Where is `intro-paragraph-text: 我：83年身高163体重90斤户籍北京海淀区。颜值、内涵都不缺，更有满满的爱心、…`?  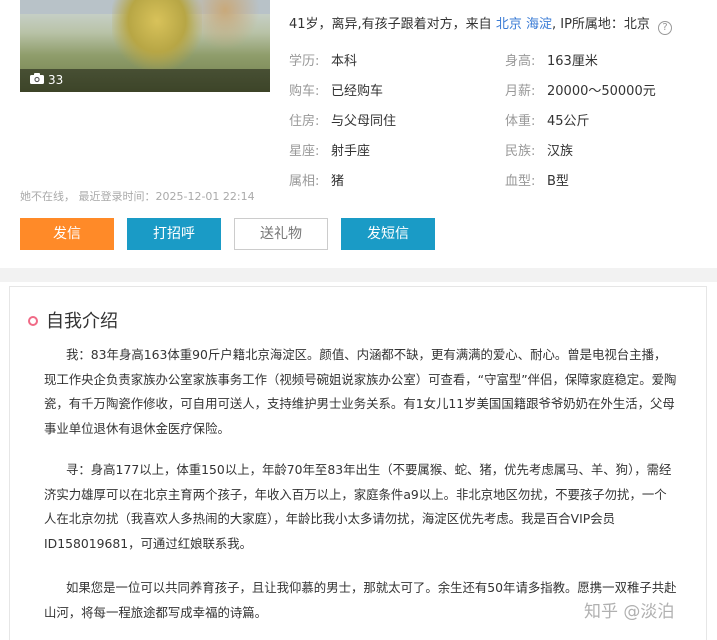
intro-paragraph-text: 我：83年身高163体重90斤户籍北京海淀区。颜值、内涵都不缺，更有满满的爱心、… is located at coordinates (360, 391).